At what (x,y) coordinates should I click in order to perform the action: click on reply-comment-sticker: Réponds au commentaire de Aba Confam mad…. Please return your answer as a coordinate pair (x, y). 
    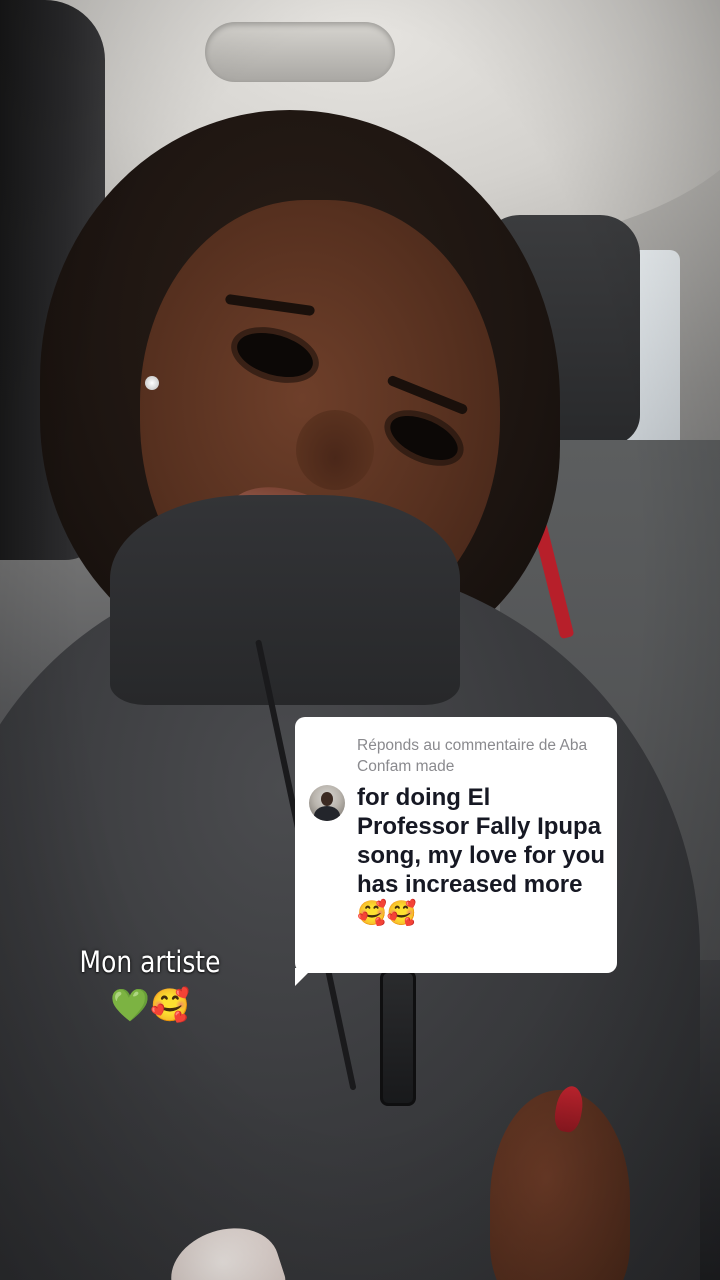
    Looking at the image, I should click on (456, 845).